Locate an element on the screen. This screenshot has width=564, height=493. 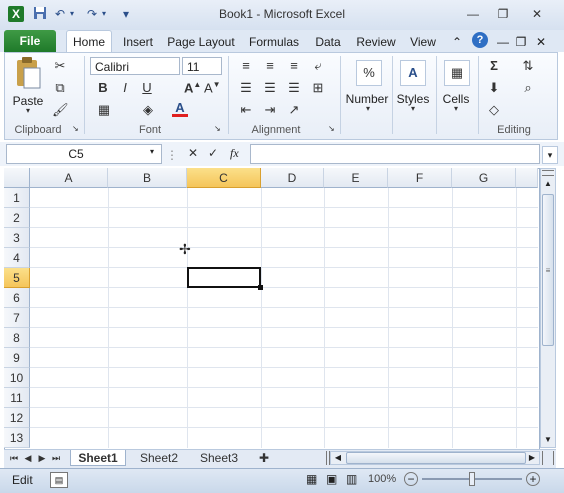
normal-view-icon: ▦ is located at coordinates (313, 479).